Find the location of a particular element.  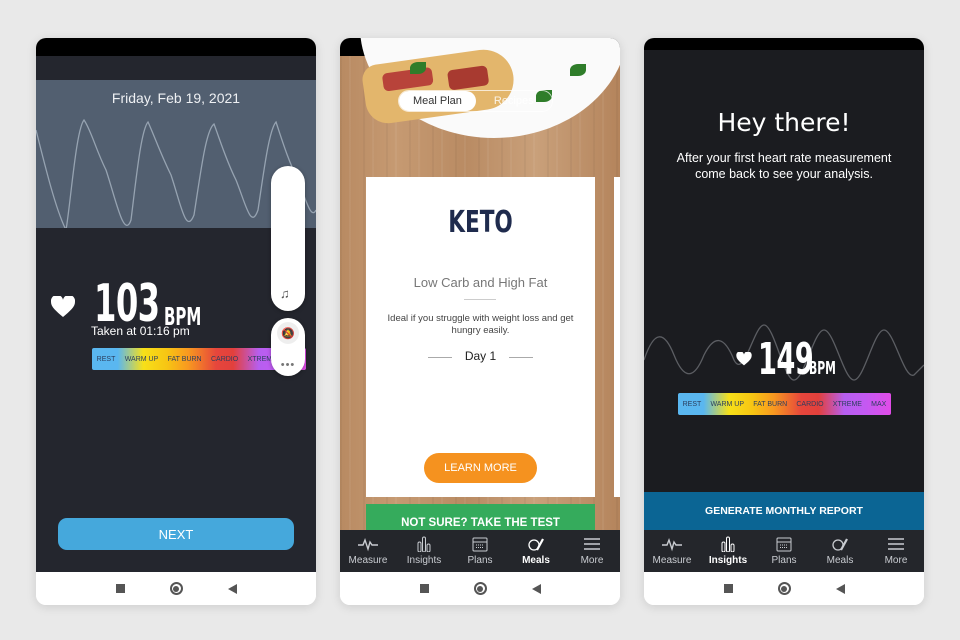

greeting-heading: Hey there! is located at coordinates (784, 122).